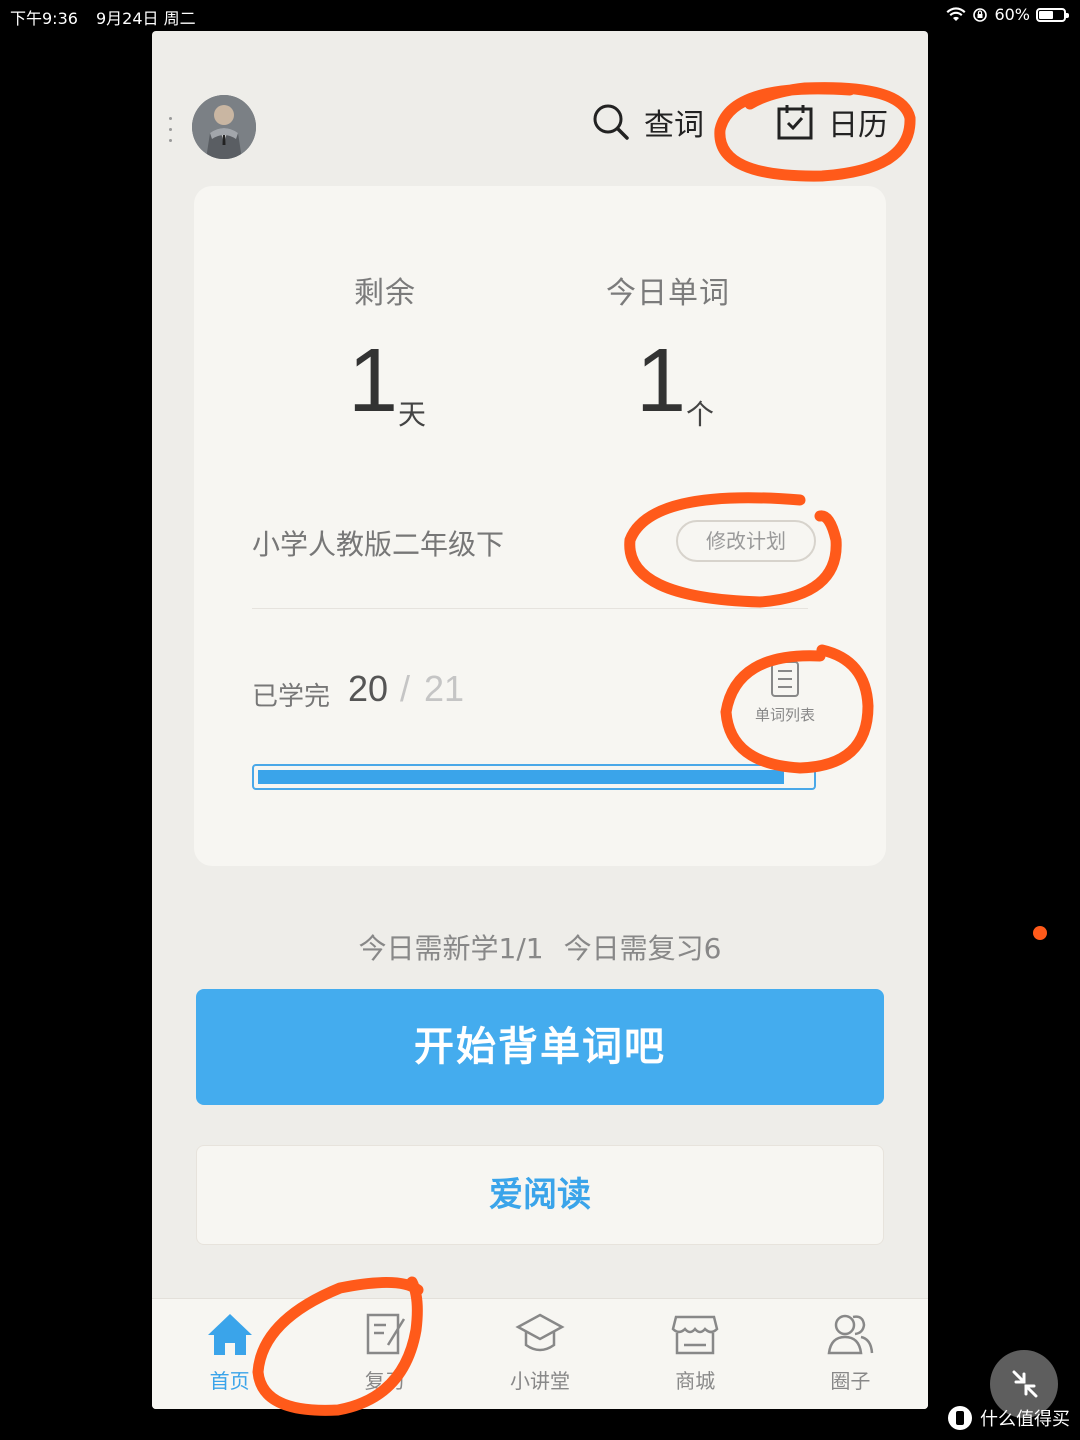 The width and height of the screenshot is (1080, 1440). I want to click on remaining-value: 1, so click(373, 381).